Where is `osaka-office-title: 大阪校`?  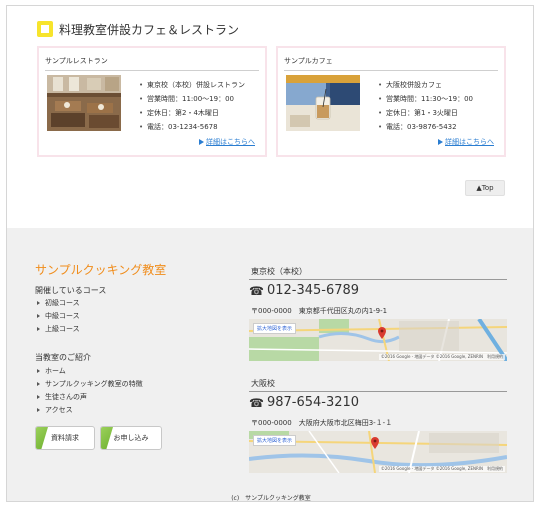 osaka-office-title: 大阪校 is located at coordinates (263, 383).